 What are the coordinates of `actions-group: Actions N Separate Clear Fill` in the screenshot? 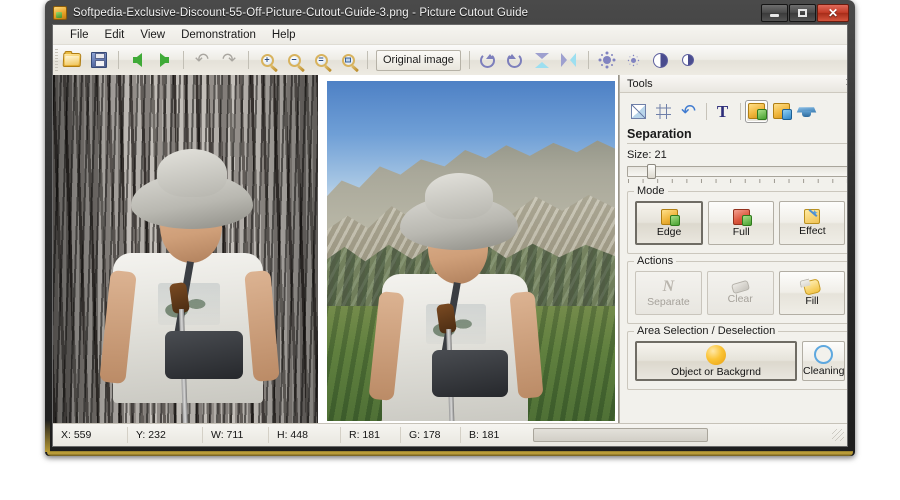 It's located at (737, 289).